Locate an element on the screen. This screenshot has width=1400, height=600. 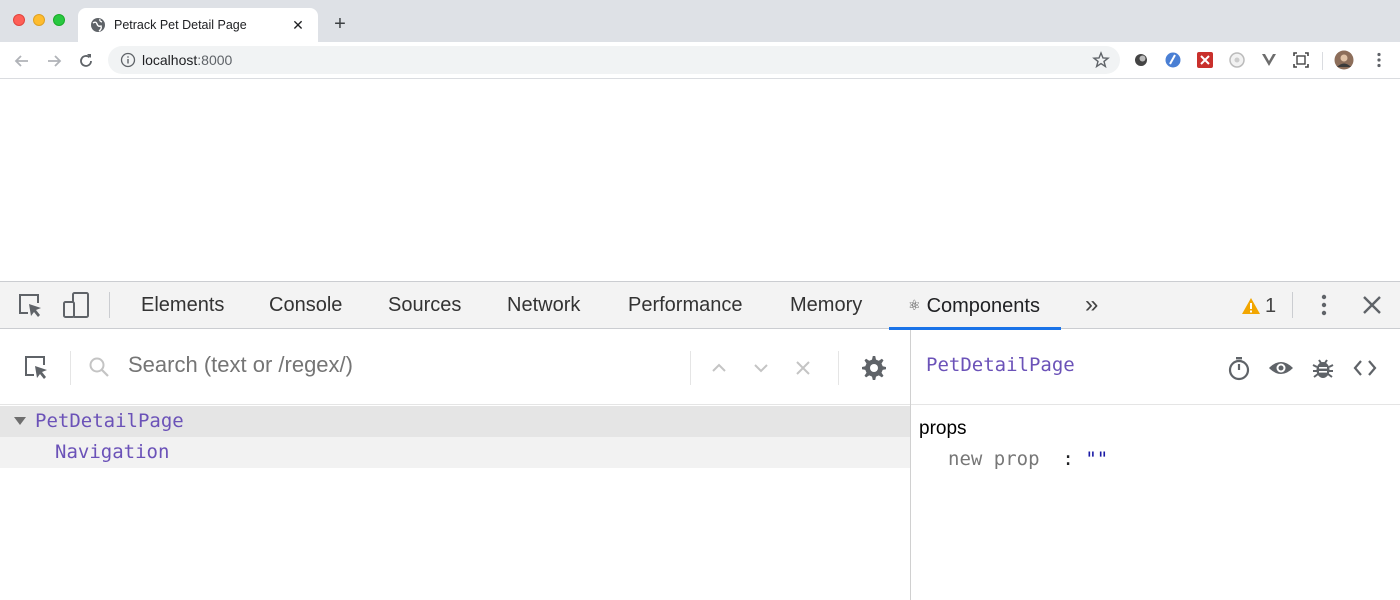
tab-performance: Performance is located at coordinates (685, 305).